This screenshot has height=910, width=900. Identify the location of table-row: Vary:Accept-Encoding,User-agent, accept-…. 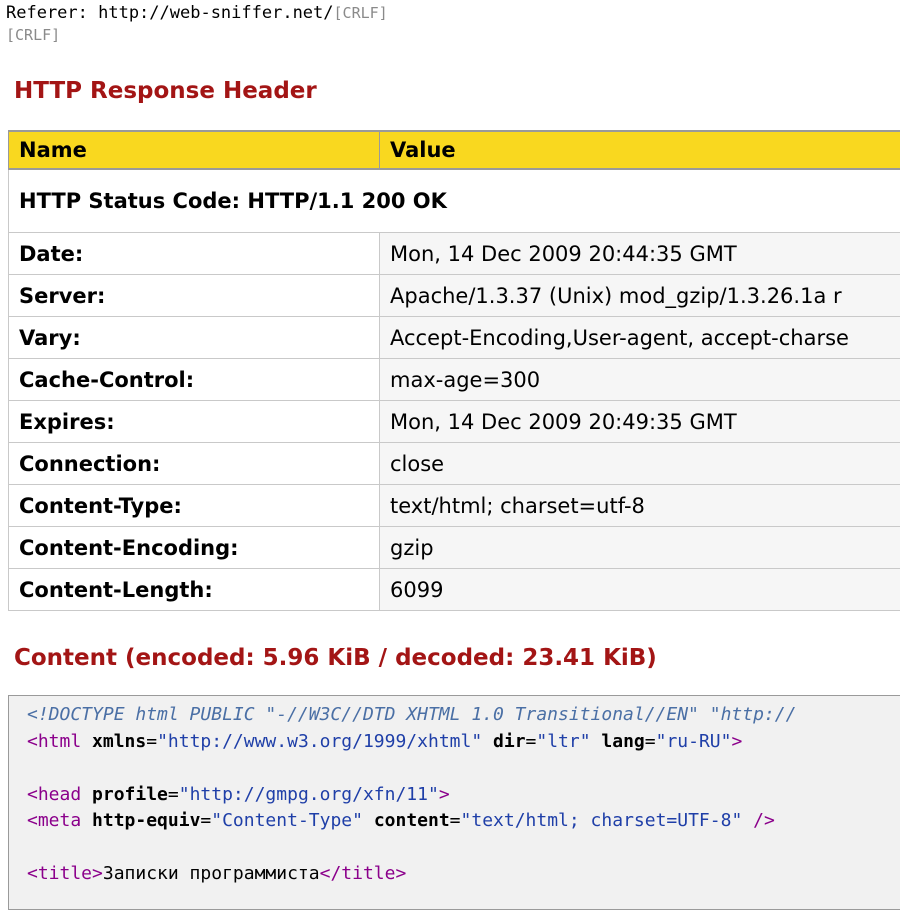
(454, 338).